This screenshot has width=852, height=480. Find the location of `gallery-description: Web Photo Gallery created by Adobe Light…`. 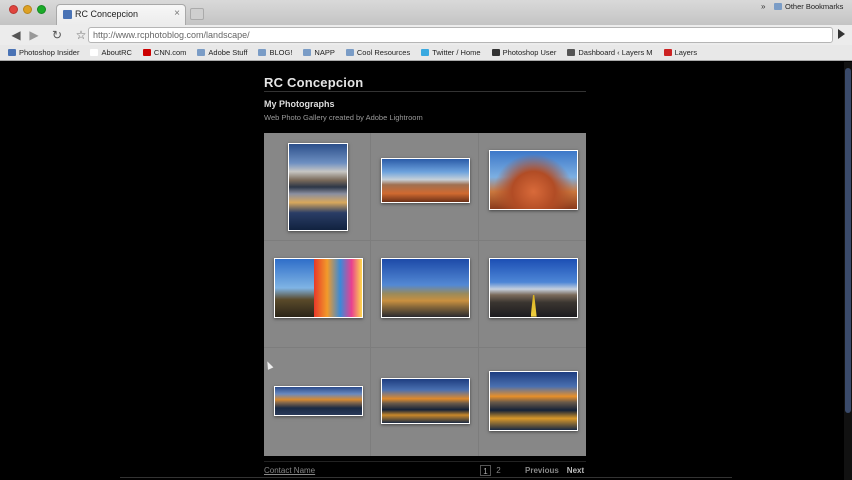

gallery-description: Web Photo Gallery created by Adobe Light… is located at coordinates (343, 117).